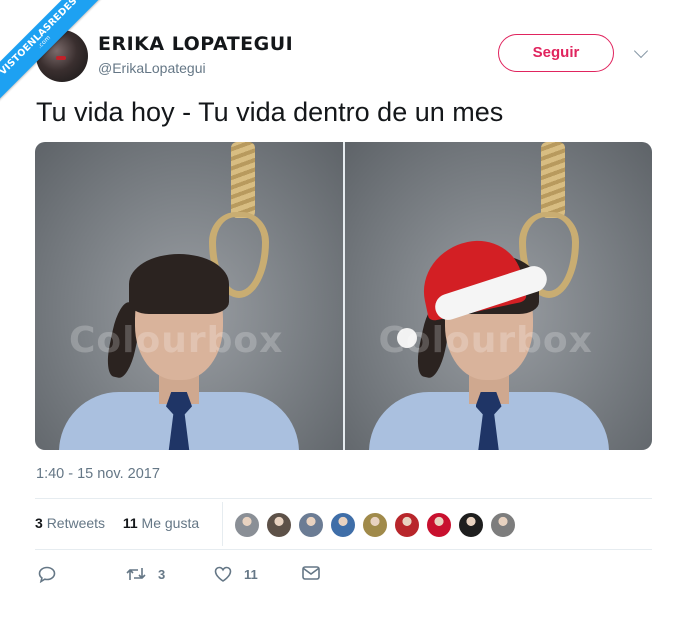 This screenshot has width=694, height=620. Describe the element at coordinates (222, 524) in the screenshot. I see `stats-separator` at that location.